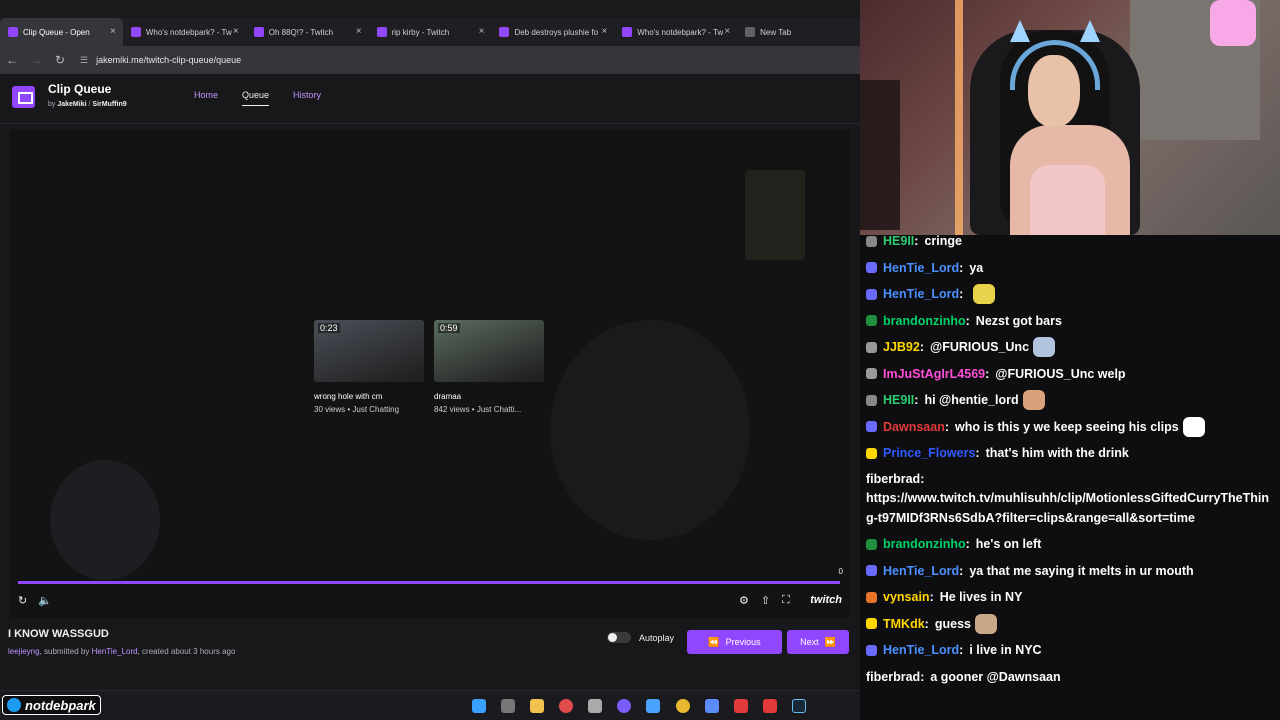 The width and height of the screenshot is (1280, 720). What do you see at coordinates (109, 104) in the screenshot?
I see `author-sirmuffin9: SirMuffin9` at bounding box center [109, 104].